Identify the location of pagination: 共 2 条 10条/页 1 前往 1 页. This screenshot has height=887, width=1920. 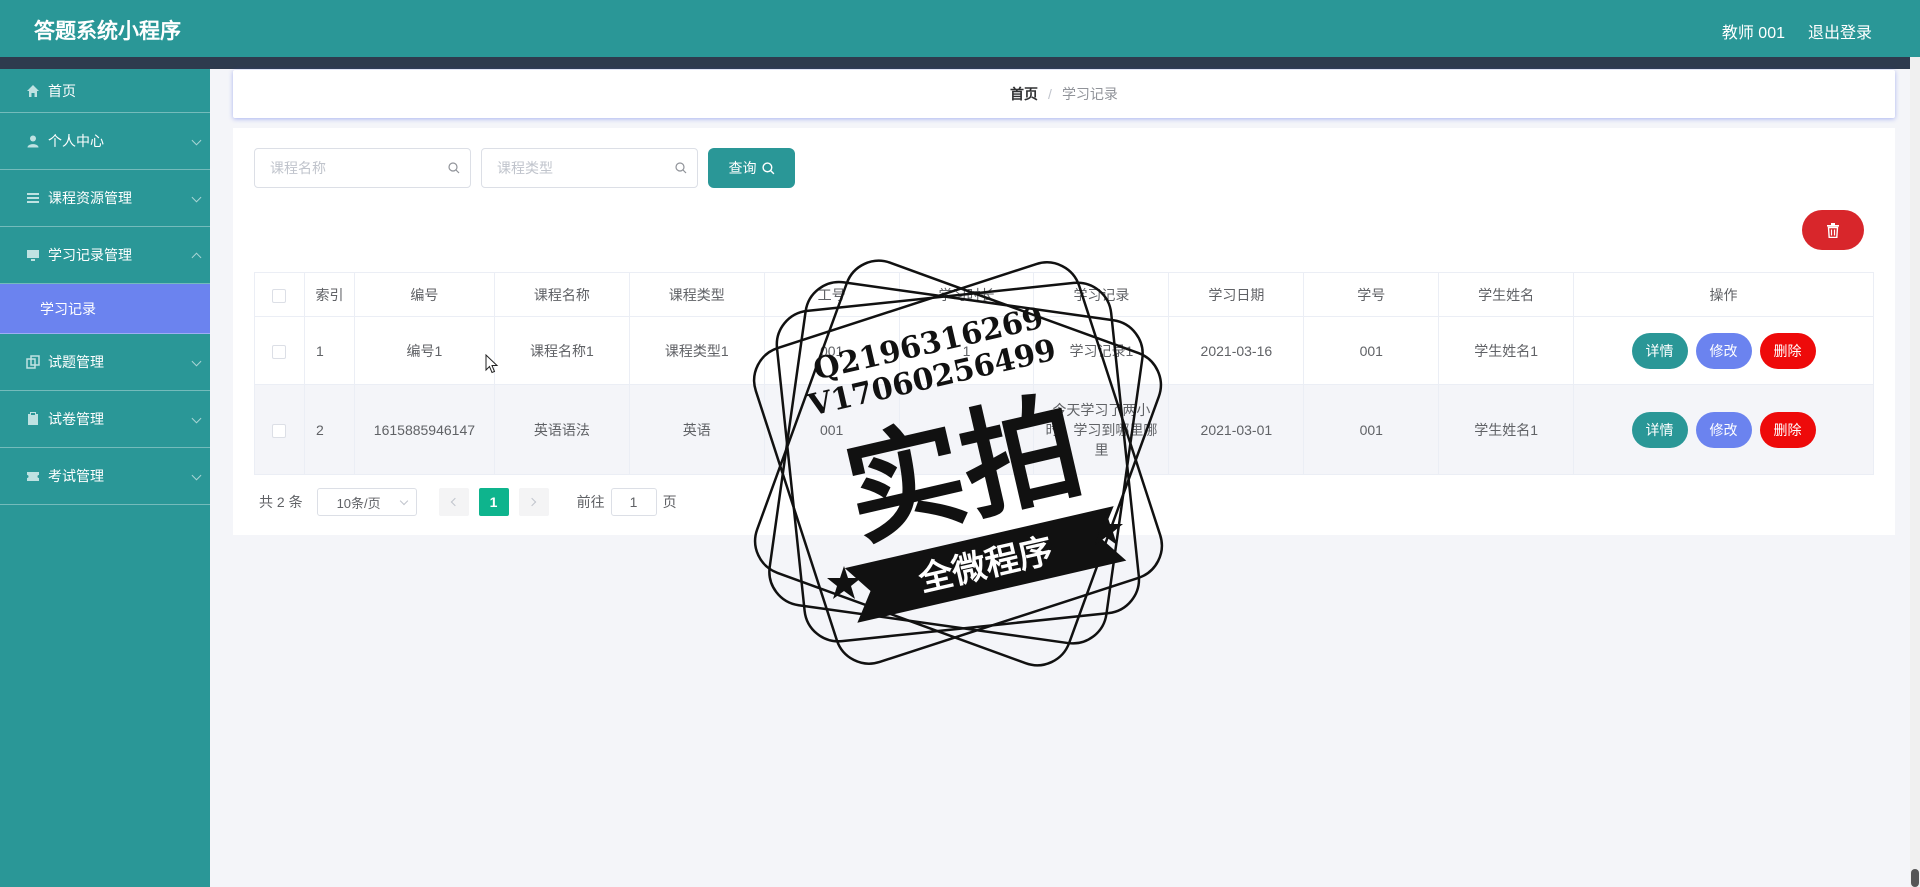
(468, 502).